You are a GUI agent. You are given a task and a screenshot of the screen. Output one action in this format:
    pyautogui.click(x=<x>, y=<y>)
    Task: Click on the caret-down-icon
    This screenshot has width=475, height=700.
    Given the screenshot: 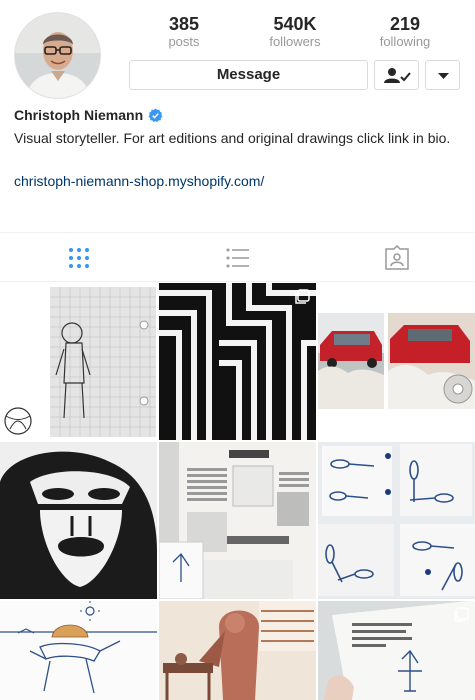 What is the action you would take?
    pyautogui.click(x=443, y=76)
    